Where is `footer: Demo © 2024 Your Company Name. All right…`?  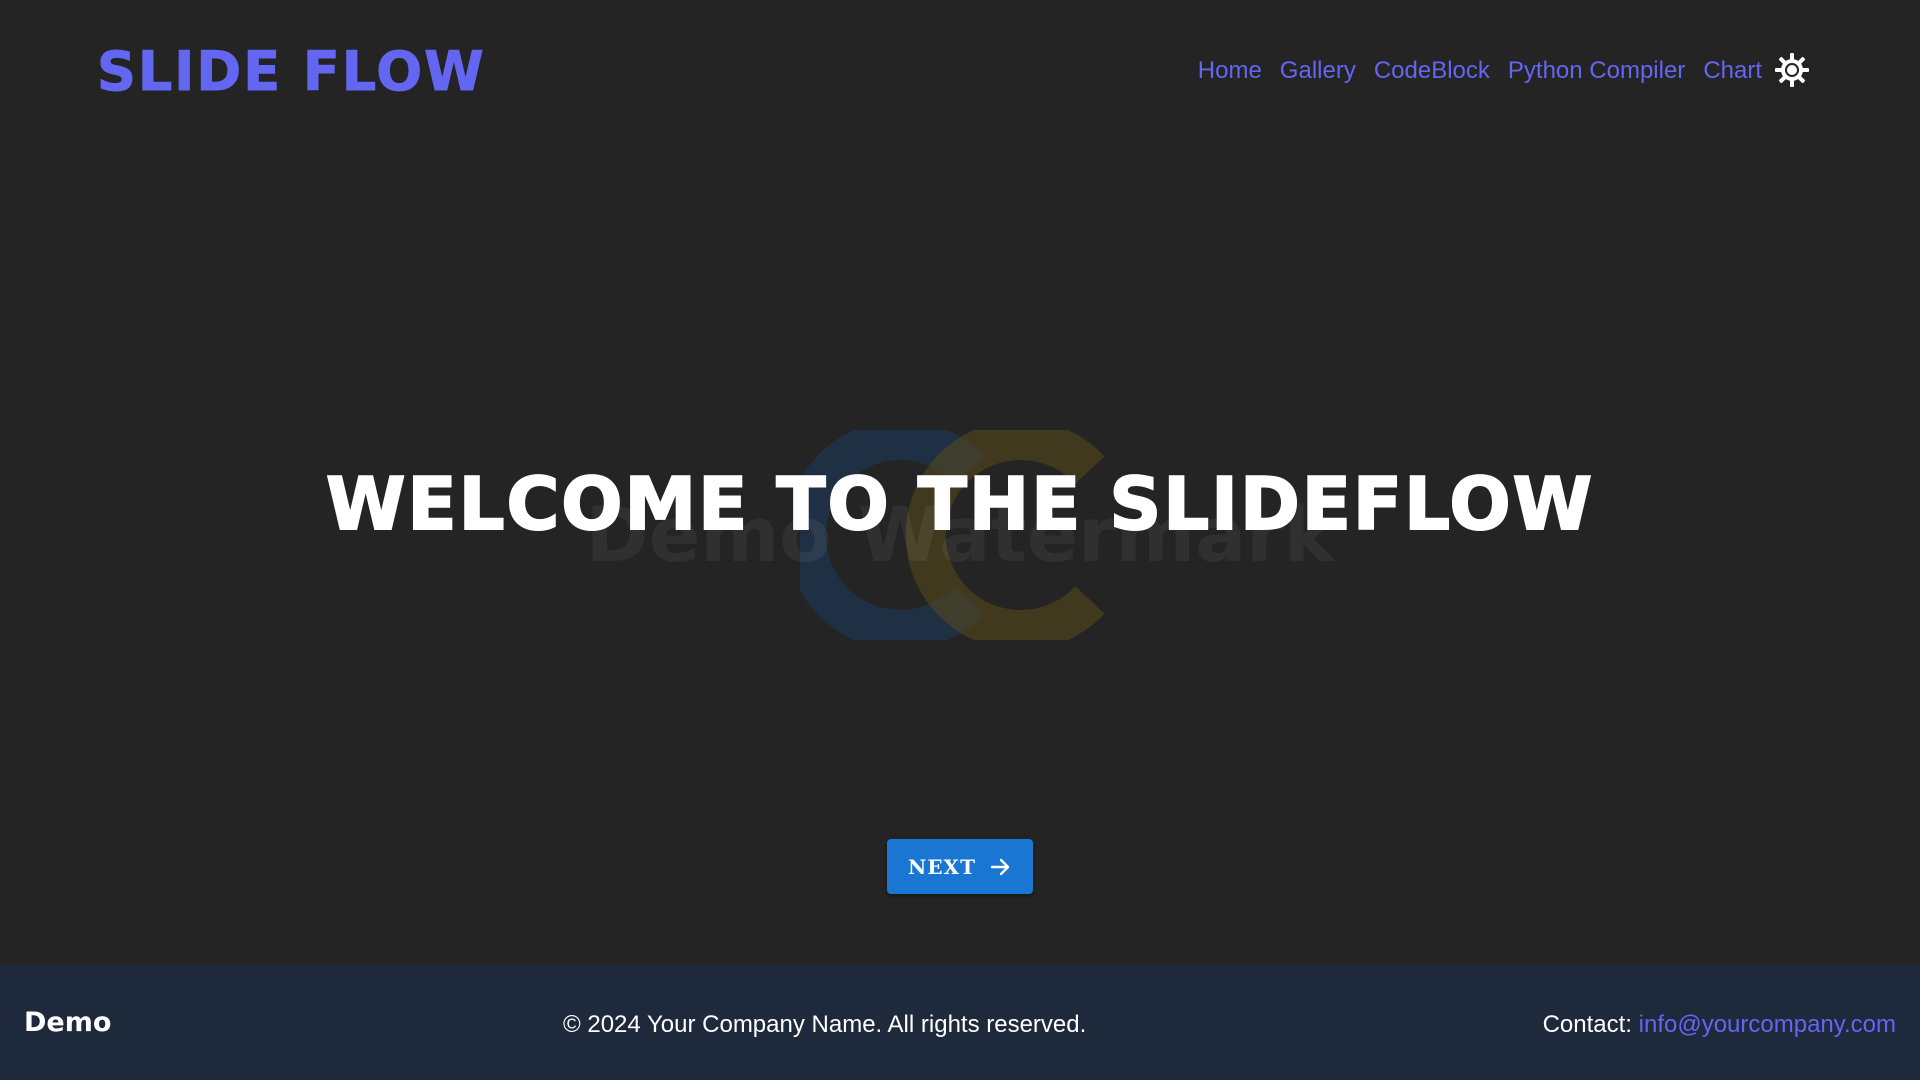
footer: Demo © 2024 Your Company Name. All right… is located at coordinates (960, 1022).